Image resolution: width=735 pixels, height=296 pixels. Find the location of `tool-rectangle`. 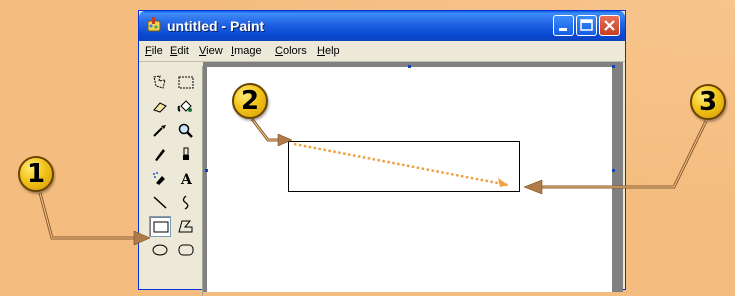

tool-rectangle is located at coordinates (160, 226).